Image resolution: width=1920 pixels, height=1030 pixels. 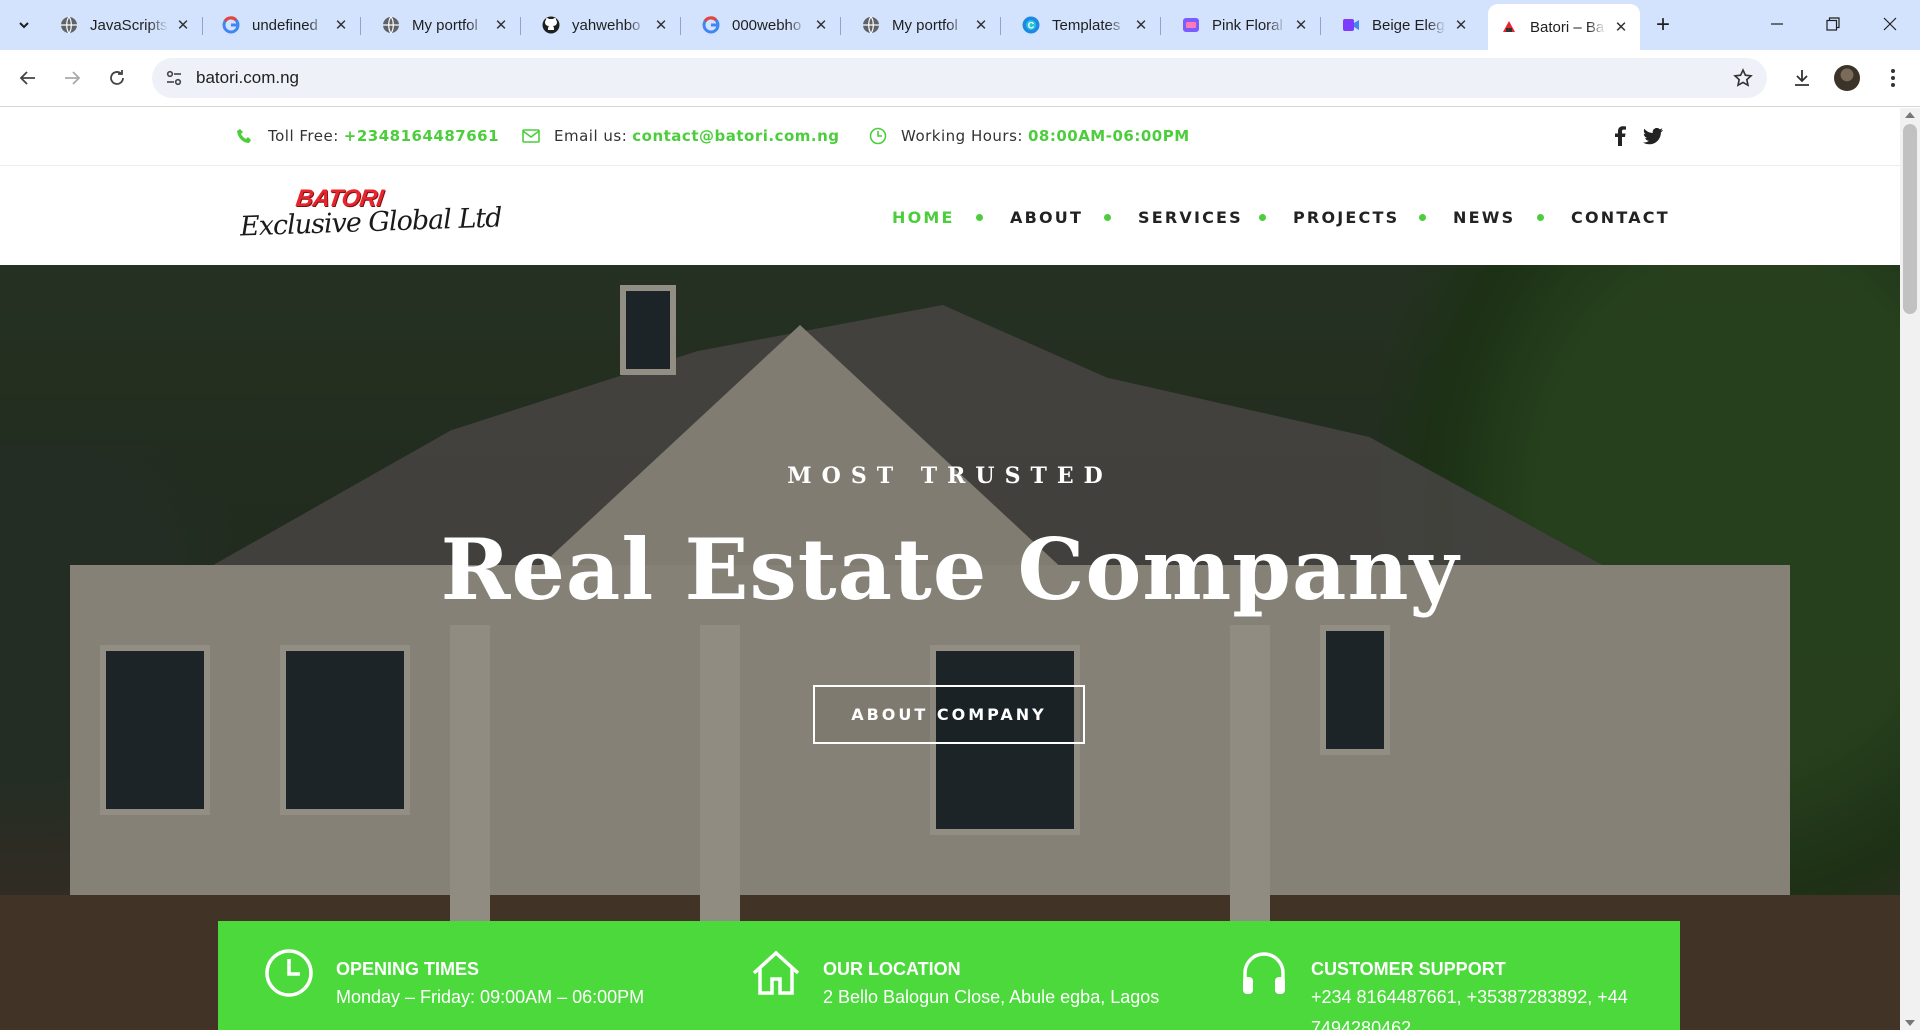 I want to click on download-icon, so click(x=1802, y=78).